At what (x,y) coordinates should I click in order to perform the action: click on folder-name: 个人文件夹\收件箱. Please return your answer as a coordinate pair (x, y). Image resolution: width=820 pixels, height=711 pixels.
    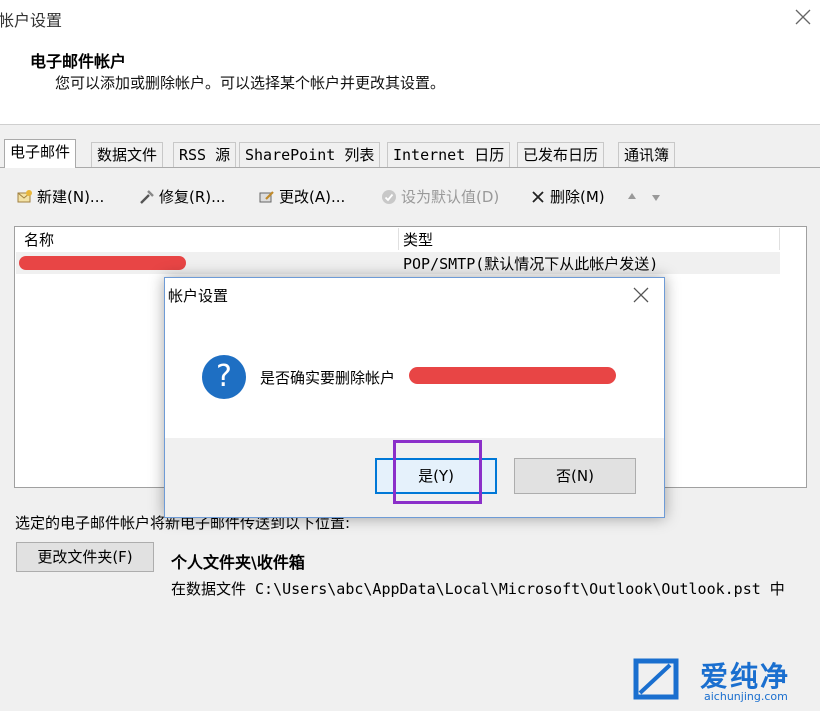
    Looking at the image, I should click on (238, 562).